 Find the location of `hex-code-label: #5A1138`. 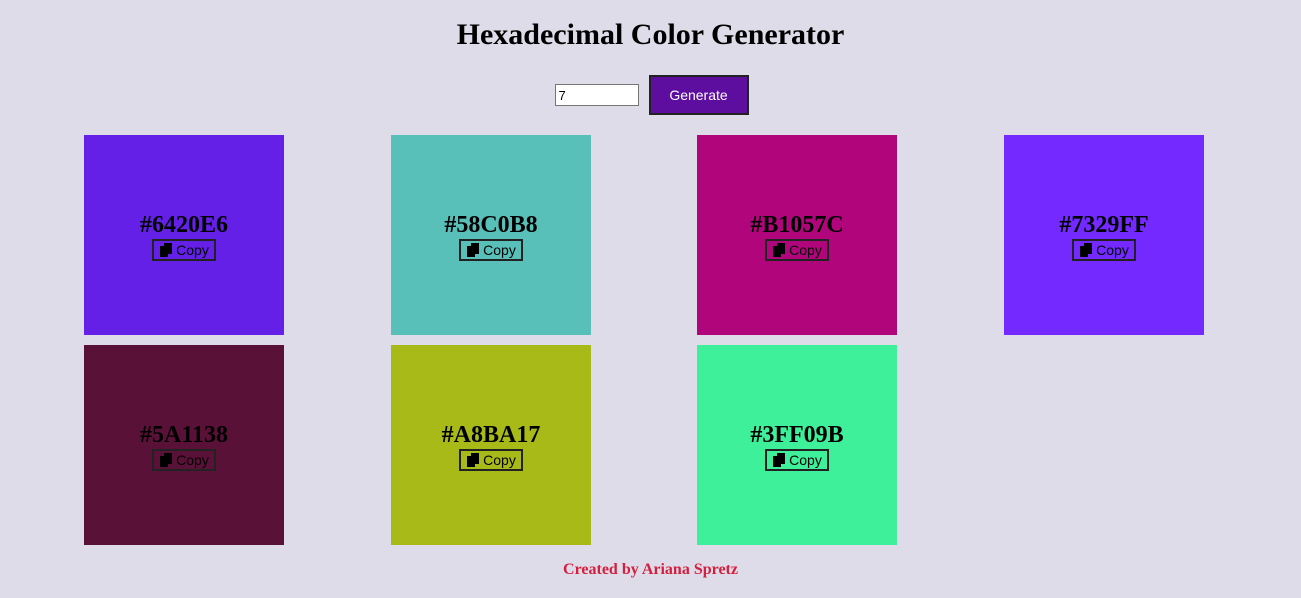

hex-code-label: #5A1138 is located at coordinates (183, 434).